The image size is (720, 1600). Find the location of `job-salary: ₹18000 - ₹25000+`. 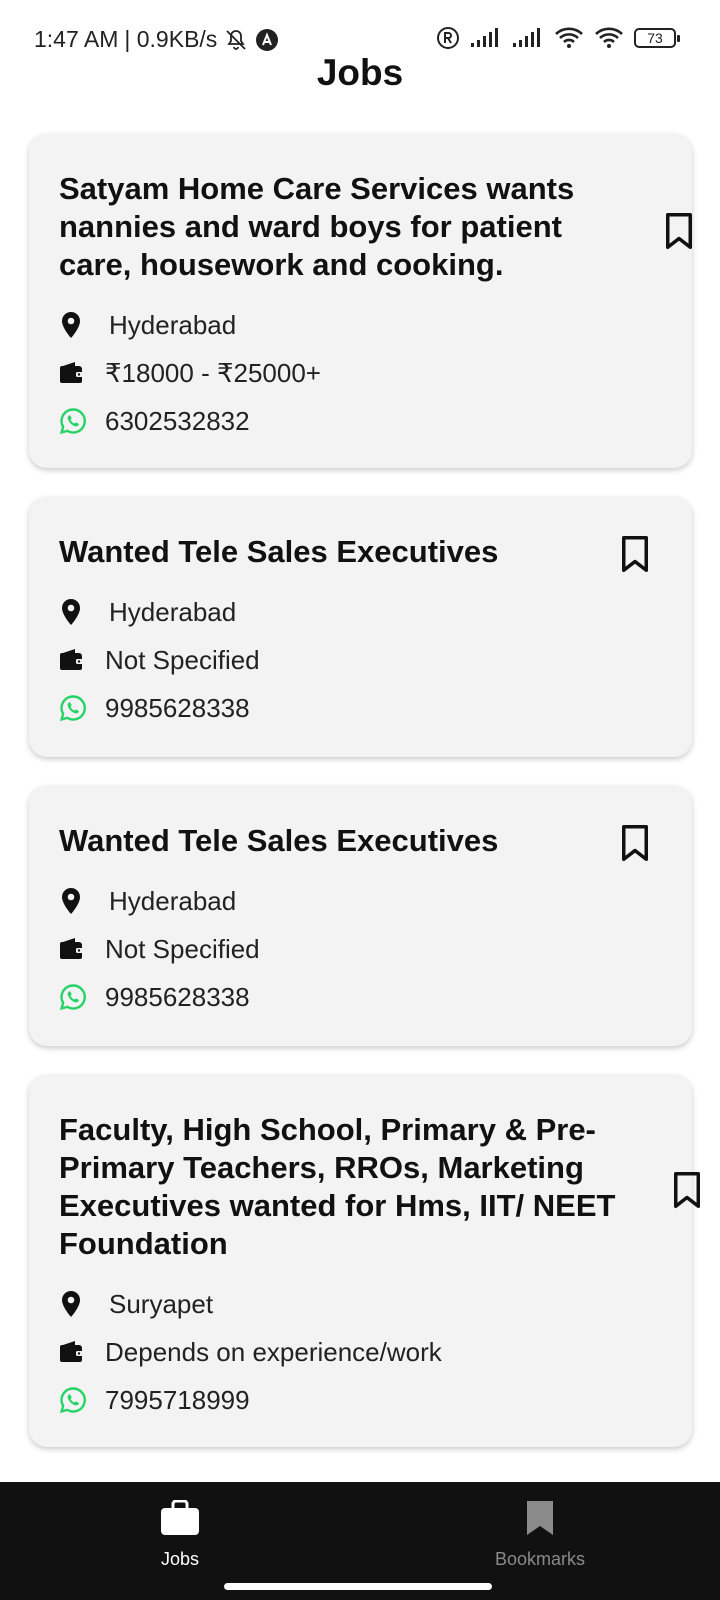

job-salary: ₹18000 - ₹25000+ is located at coordinates (213, 372).